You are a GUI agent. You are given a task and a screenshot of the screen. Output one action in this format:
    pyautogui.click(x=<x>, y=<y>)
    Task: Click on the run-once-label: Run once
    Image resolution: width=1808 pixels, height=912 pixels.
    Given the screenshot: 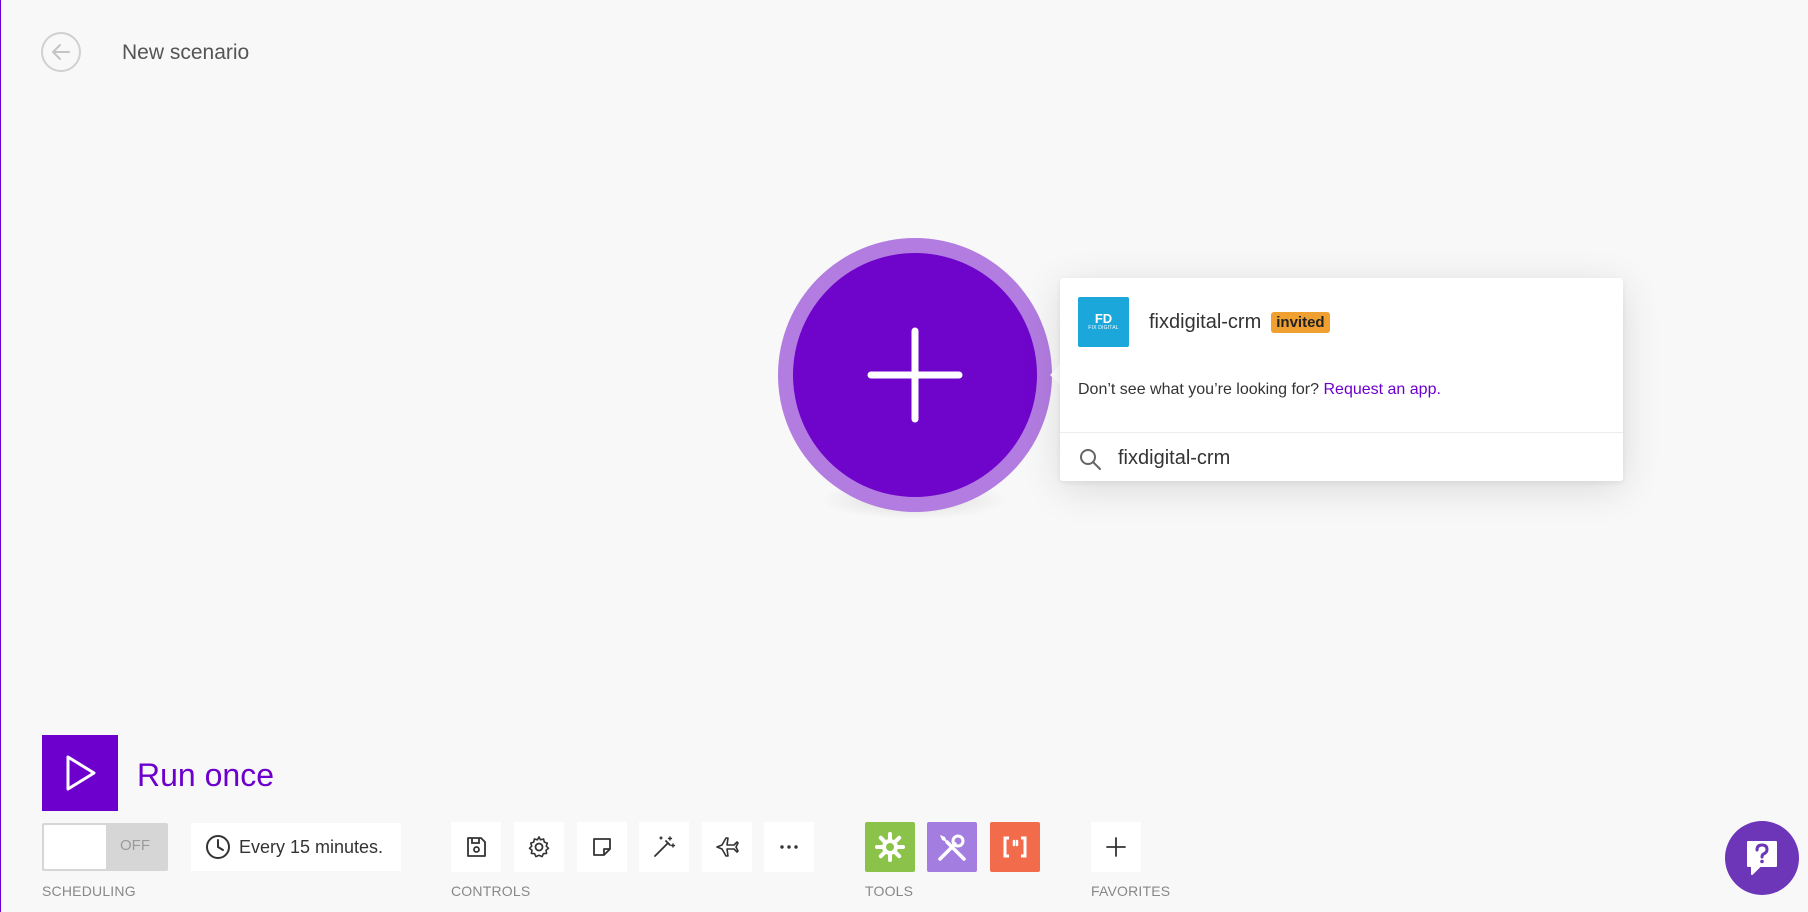 What is the action you would take?
    pyautogui.click(x=205, y=775)
    